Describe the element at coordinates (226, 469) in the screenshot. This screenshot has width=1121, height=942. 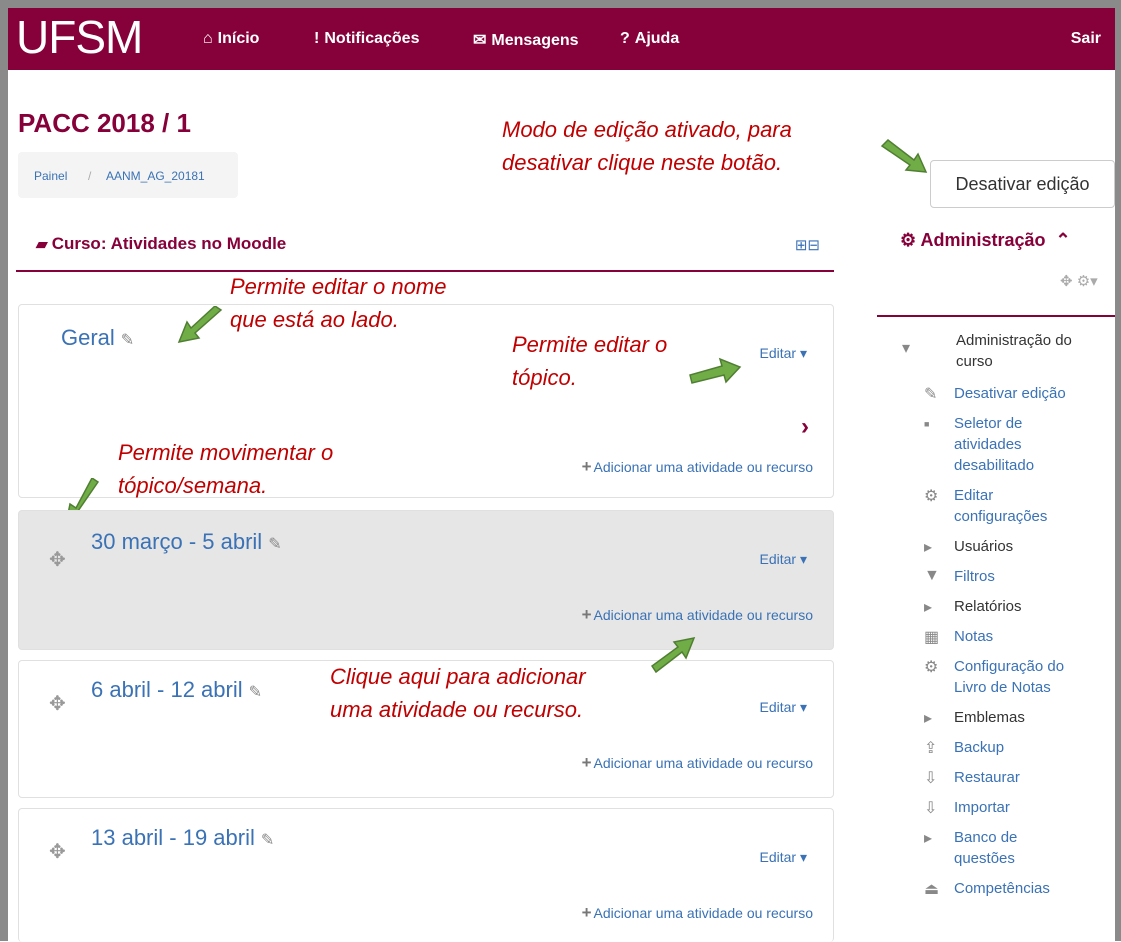
I see `annotation-move-topic: Permite movimentar o tópico/semana.` at that location.